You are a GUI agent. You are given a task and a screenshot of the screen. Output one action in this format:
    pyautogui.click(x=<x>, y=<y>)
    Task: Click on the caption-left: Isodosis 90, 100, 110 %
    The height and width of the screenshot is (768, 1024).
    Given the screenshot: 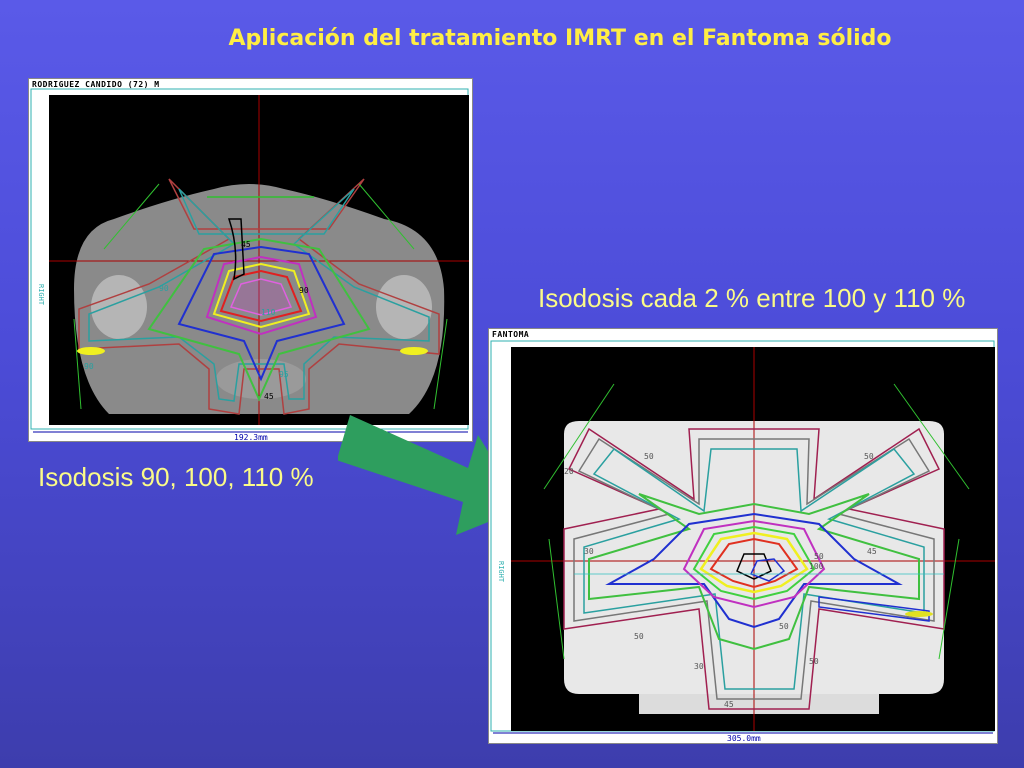 What is the action you would take?
    pyautogui.click(x=176, y=477)
    